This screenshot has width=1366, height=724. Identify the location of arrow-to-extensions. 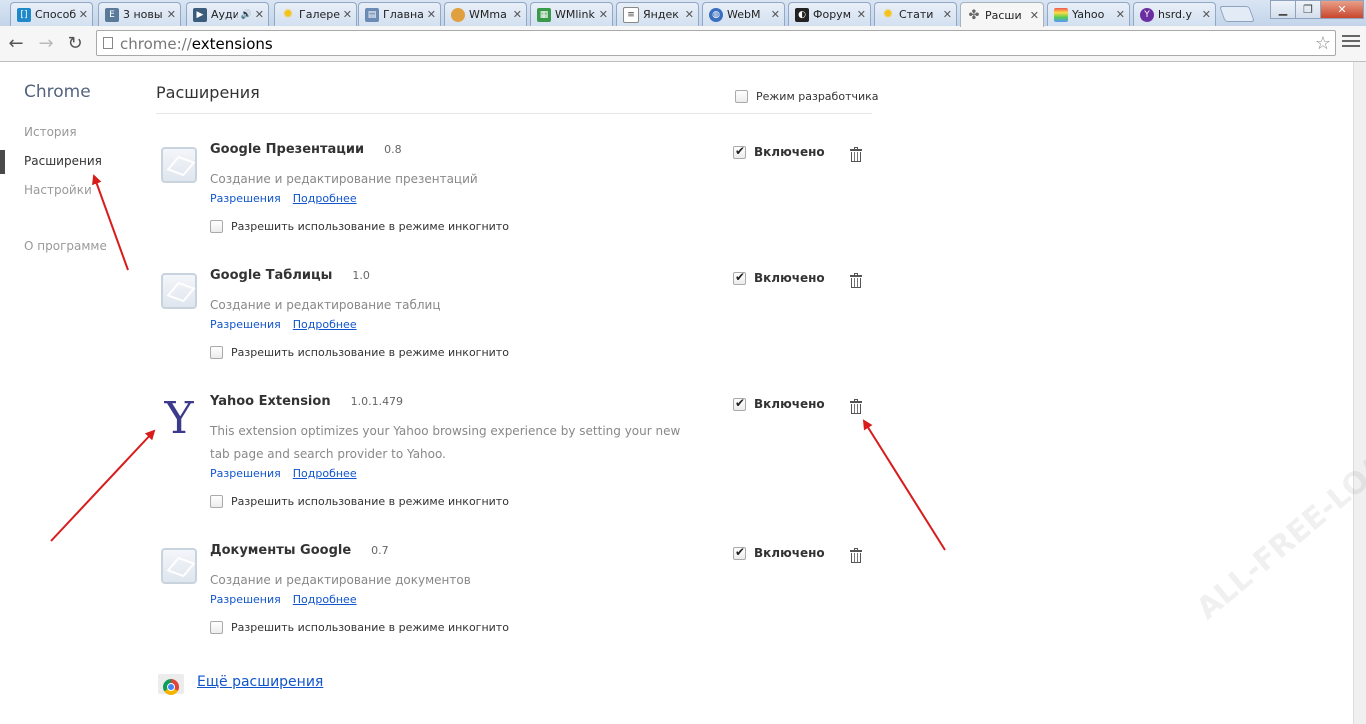
(110, 222).